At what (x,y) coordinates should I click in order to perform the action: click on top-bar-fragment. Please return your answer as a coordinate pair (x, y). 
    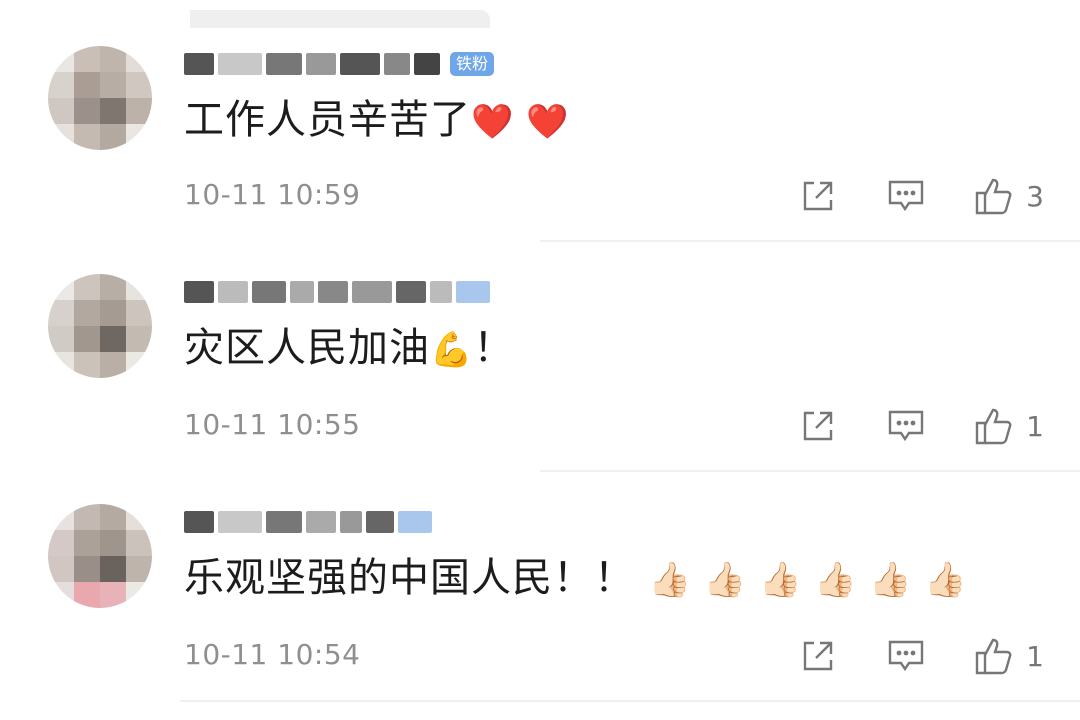
    Looking at the image, I should click on (340, 19).